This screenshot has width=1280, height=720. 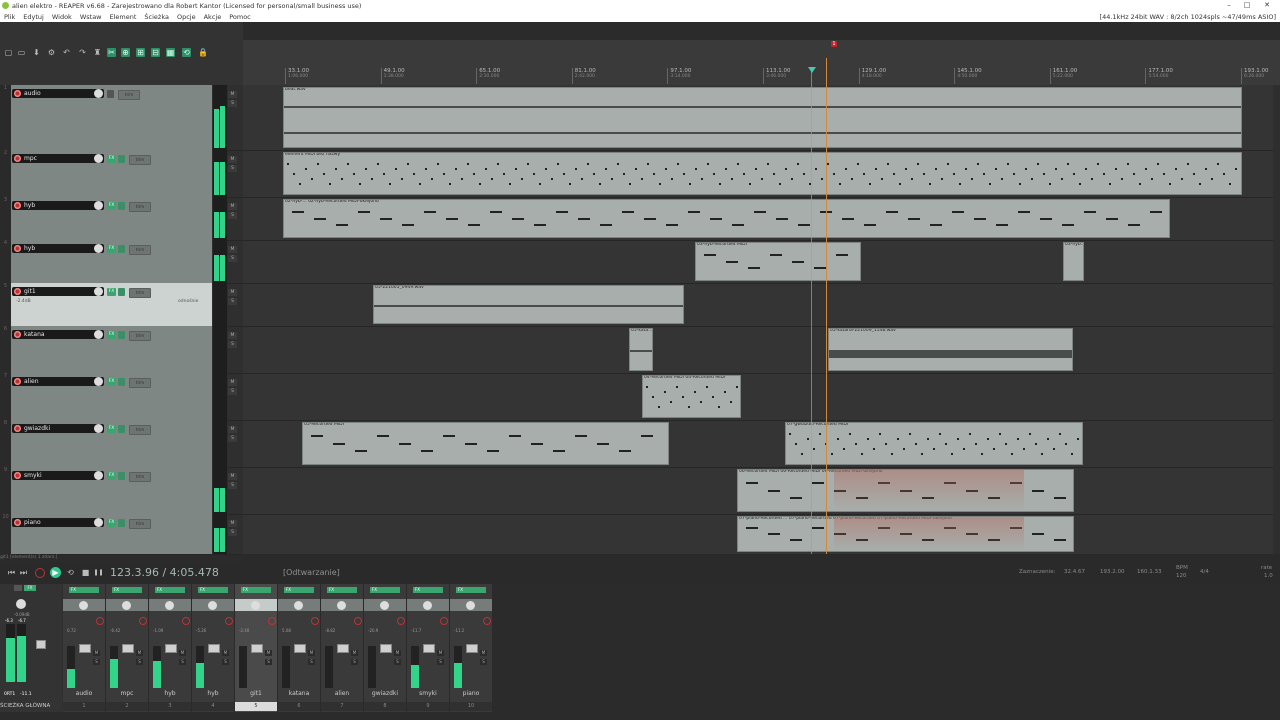 What do you see at coordinates (82, 52) in the screenshot?
I see `redo-icon: ↷` at bounding box center [82, 52].